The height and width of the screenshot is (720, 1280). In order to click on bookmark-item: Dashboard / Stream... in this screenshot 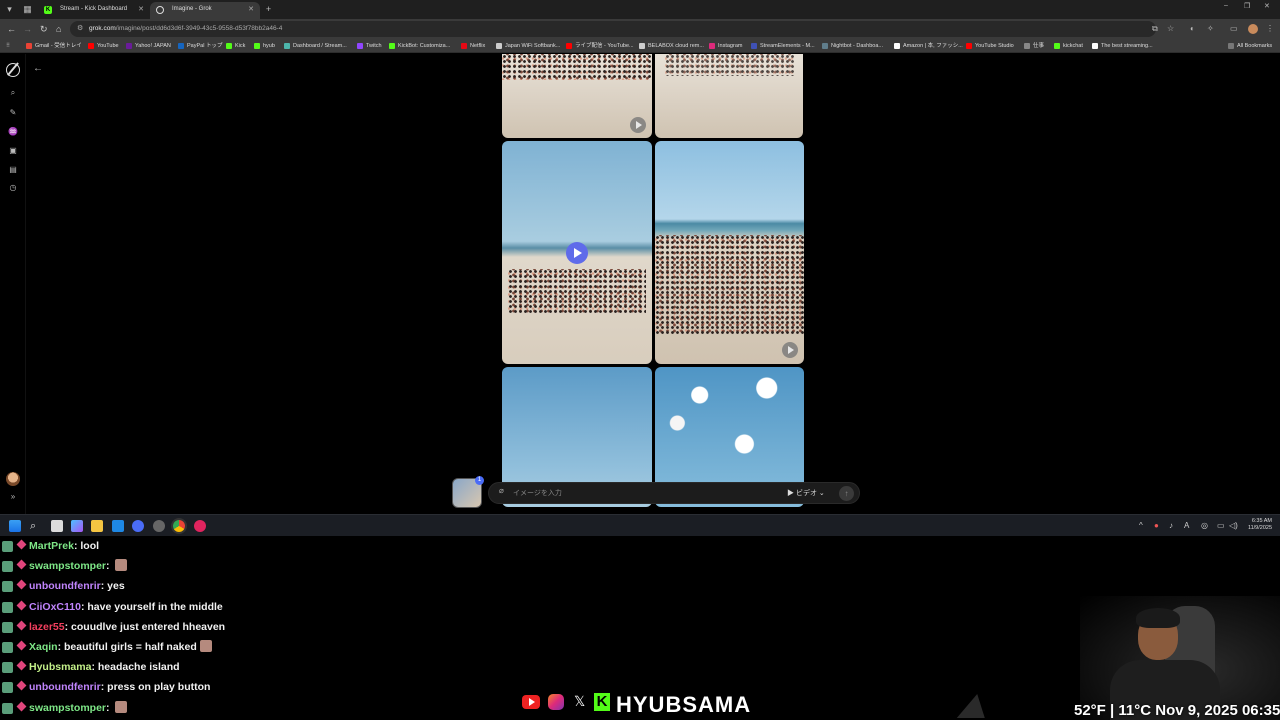, I will do `click(315, 46)`.